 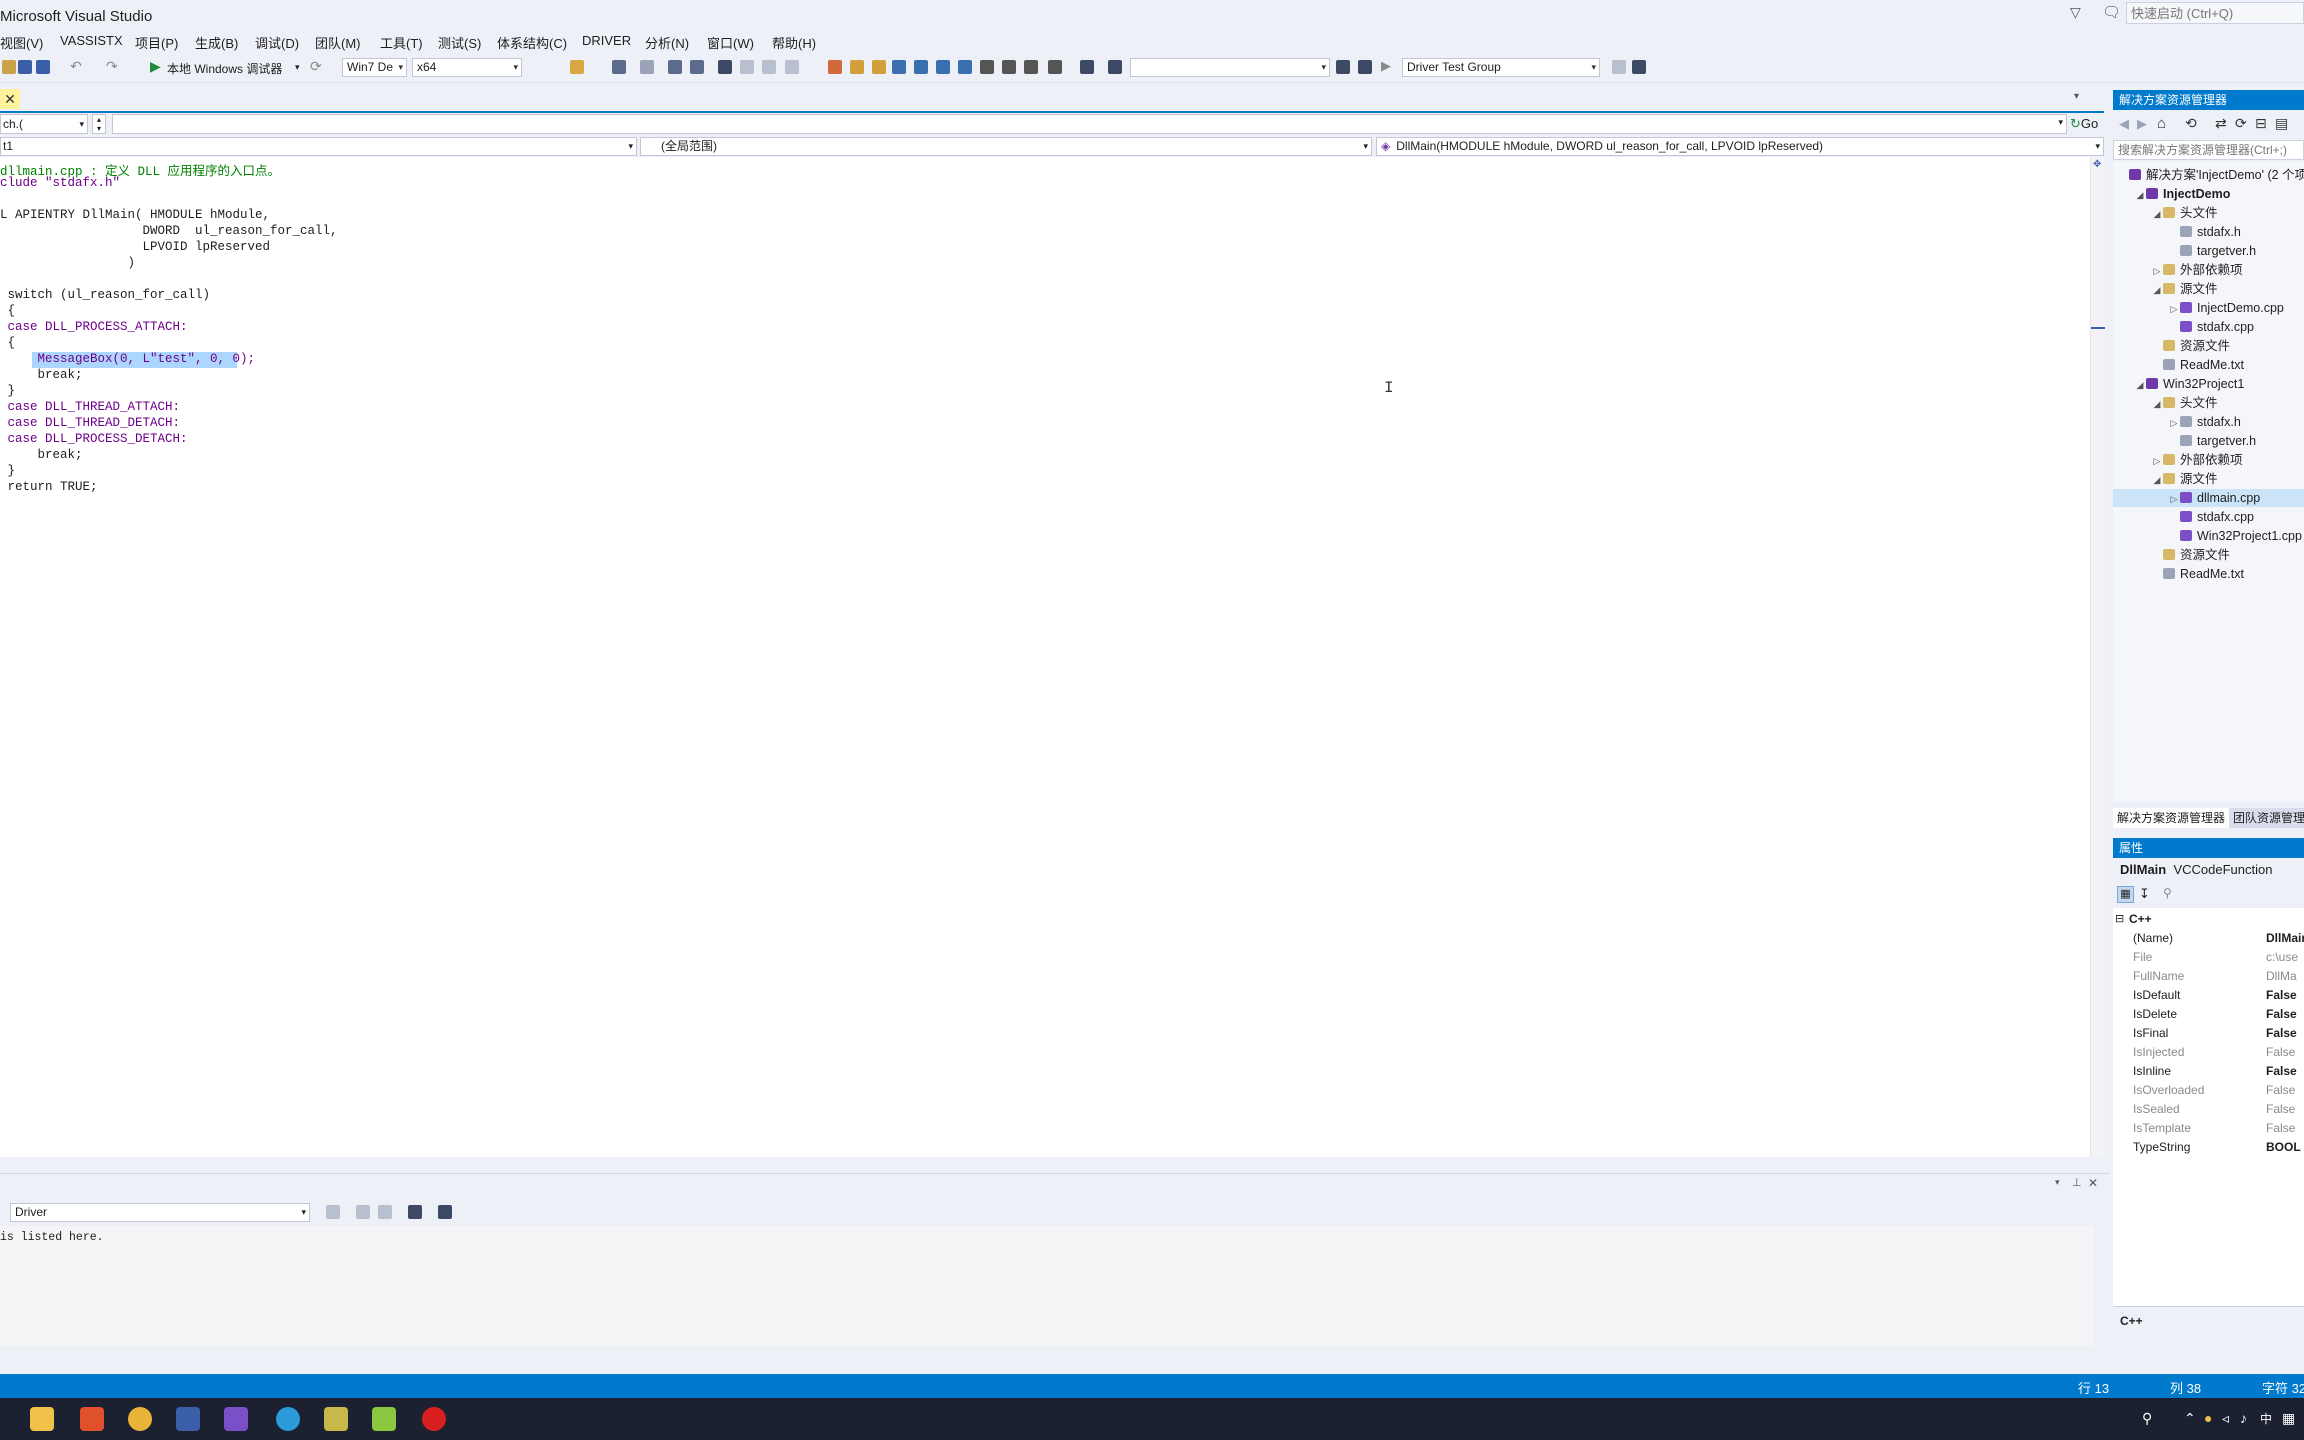 I want to click on start-debug-icon: ▶, so click(x=155, y=66).